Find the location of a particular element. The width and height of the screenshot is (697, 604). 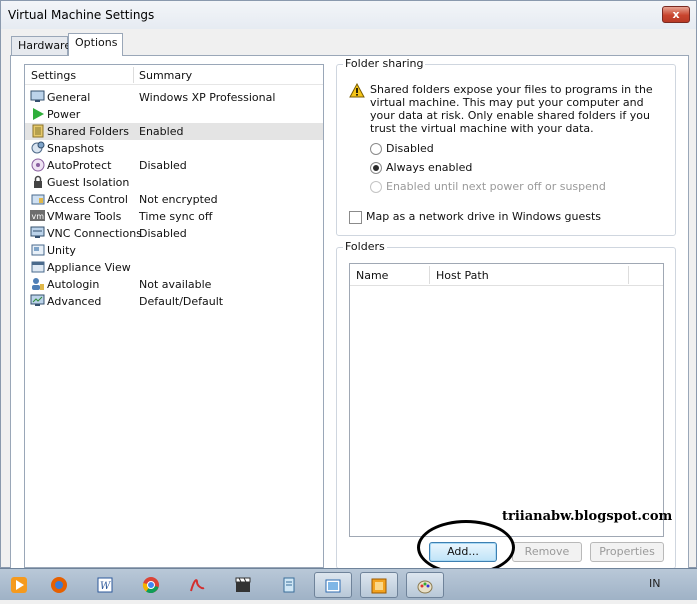

appliance-icon is located at coordinates (37, 267).